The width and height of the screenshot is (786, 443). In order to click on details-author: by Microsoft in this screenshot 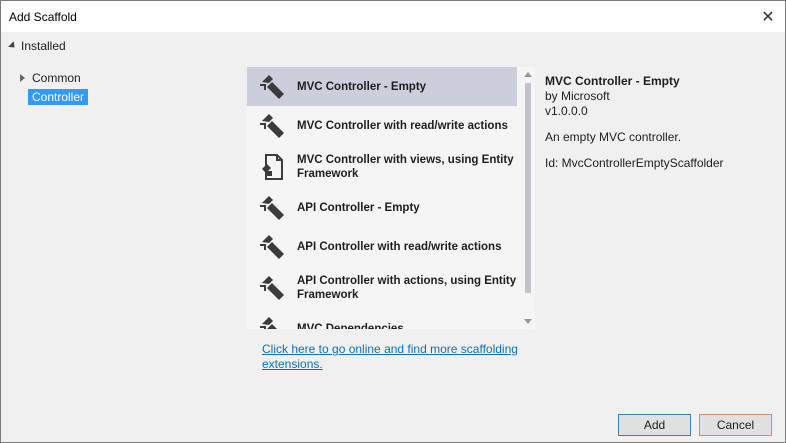, I will do `click(577, 96)`.